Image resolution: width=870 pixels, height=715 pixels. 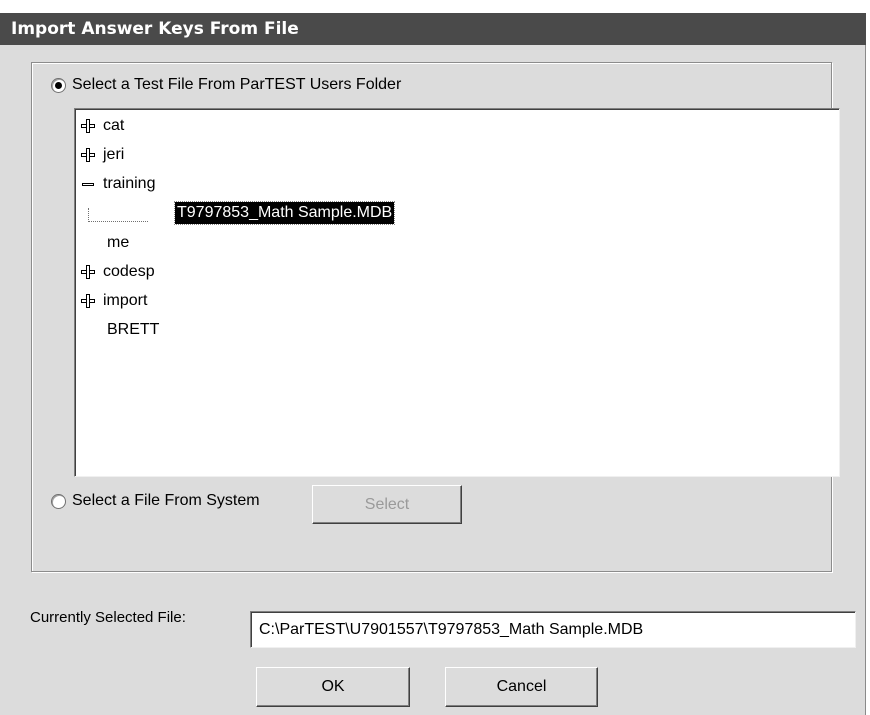 I want to click on select-button: Select, so click(x=387, y=504).